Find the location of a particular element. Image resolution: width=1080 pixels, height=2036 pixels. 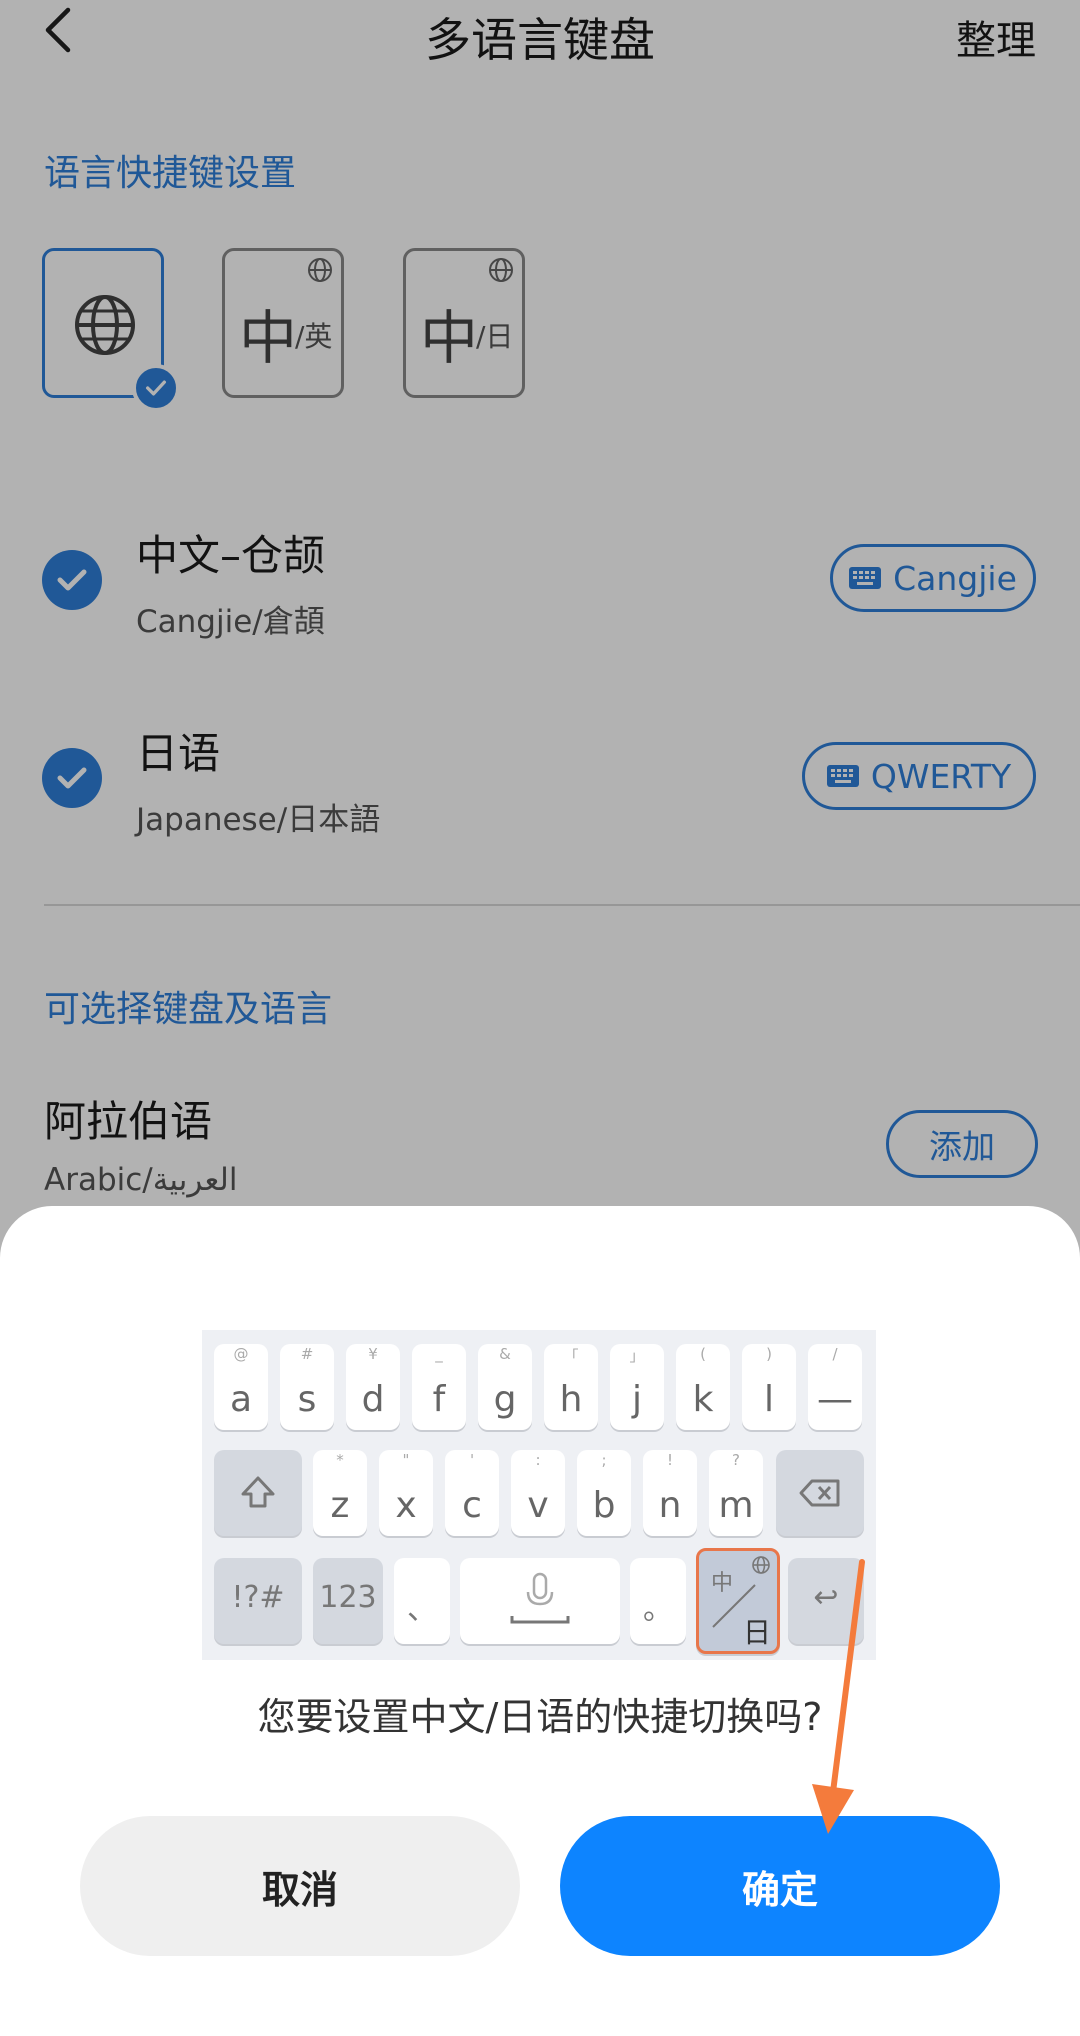

comma-key: 、 is located at coordinates (422, 1601).